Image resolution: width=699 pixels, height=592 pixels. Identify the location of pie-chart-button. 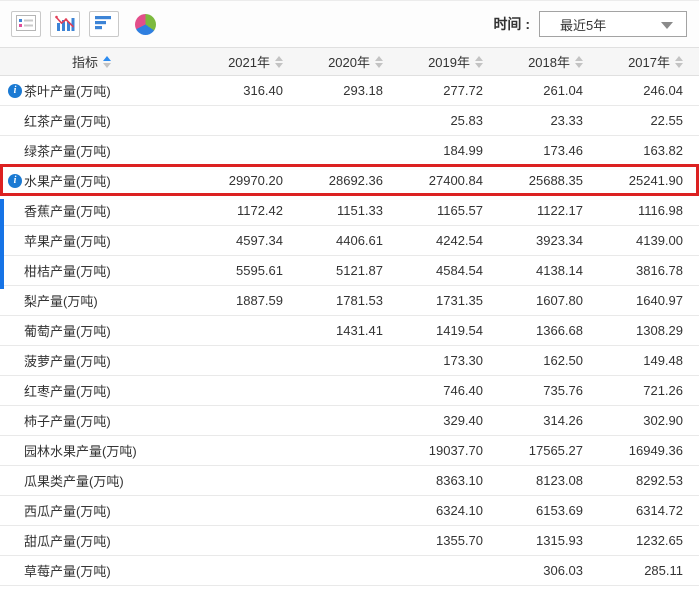
(145, 24).